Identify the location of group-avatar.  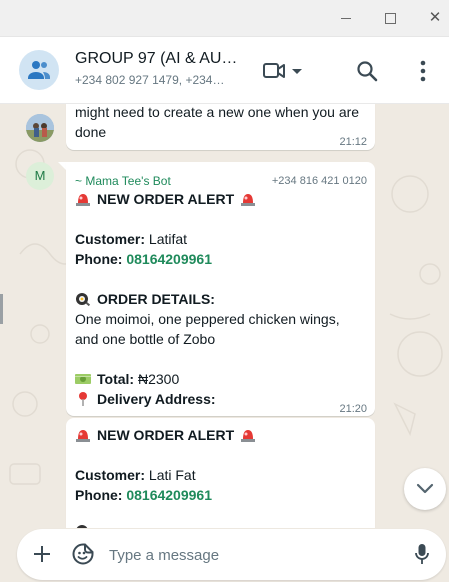
(39, 70).